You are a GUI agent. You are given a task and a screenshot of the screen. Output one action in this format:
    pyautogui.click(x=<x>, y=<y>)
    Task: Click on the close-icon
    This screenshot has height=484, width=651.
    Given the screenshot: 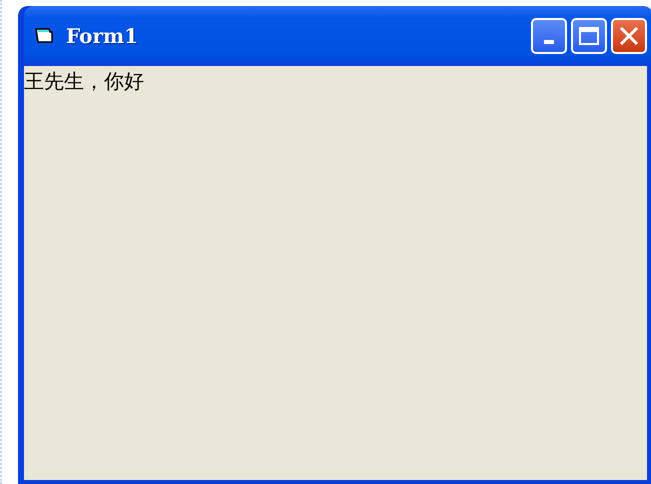 What is the action you would take?
    pyautogui.click(x=629, y=36)
    